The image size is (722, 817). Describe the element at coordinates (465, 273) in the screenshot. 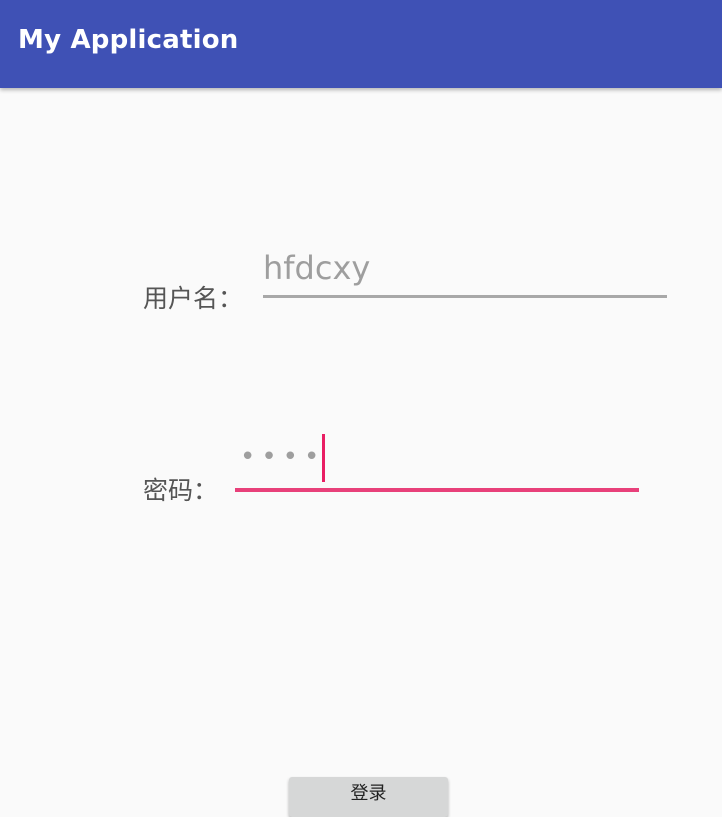

I see `username-input: hfdcxy` at that location.